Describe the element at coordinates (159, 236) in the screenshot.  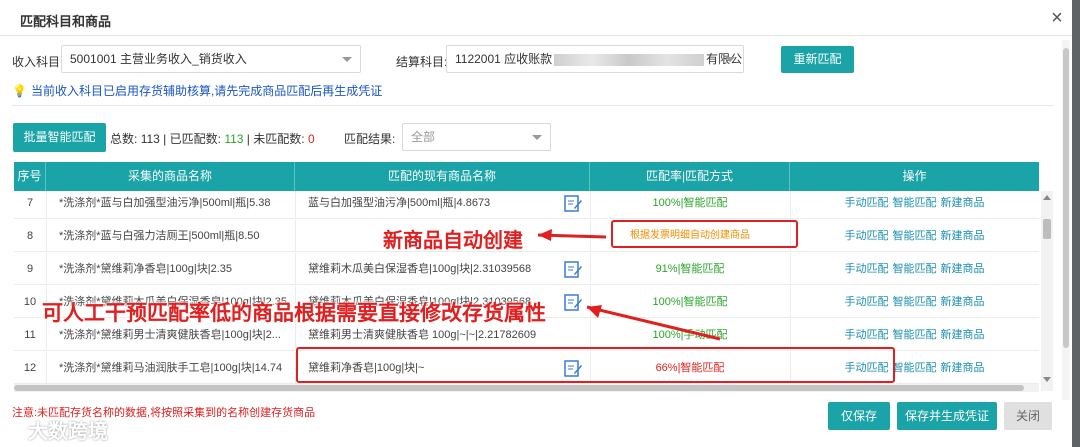
I see `row-source-name: *洗涤剂*蓝与白强力洁厕王|500ml|瓶|8.50` at that location.